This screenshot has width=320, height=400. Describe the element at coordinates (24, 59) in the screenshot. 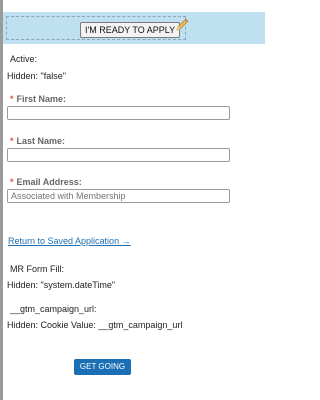

I see `active-label: Active:` at that location.